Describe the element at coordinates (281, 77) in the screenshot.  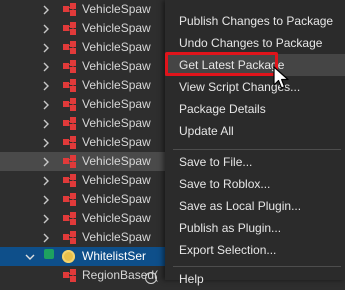
I see `mouse-cursor-icon` at that location.